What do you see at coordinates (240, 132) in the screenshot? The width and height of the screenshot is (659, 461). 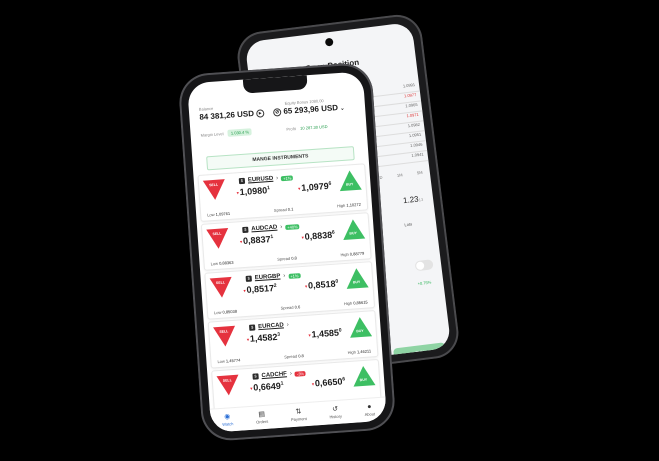 I see `margin-badge: 1.030.4 %` at bounding box center [240, 132].